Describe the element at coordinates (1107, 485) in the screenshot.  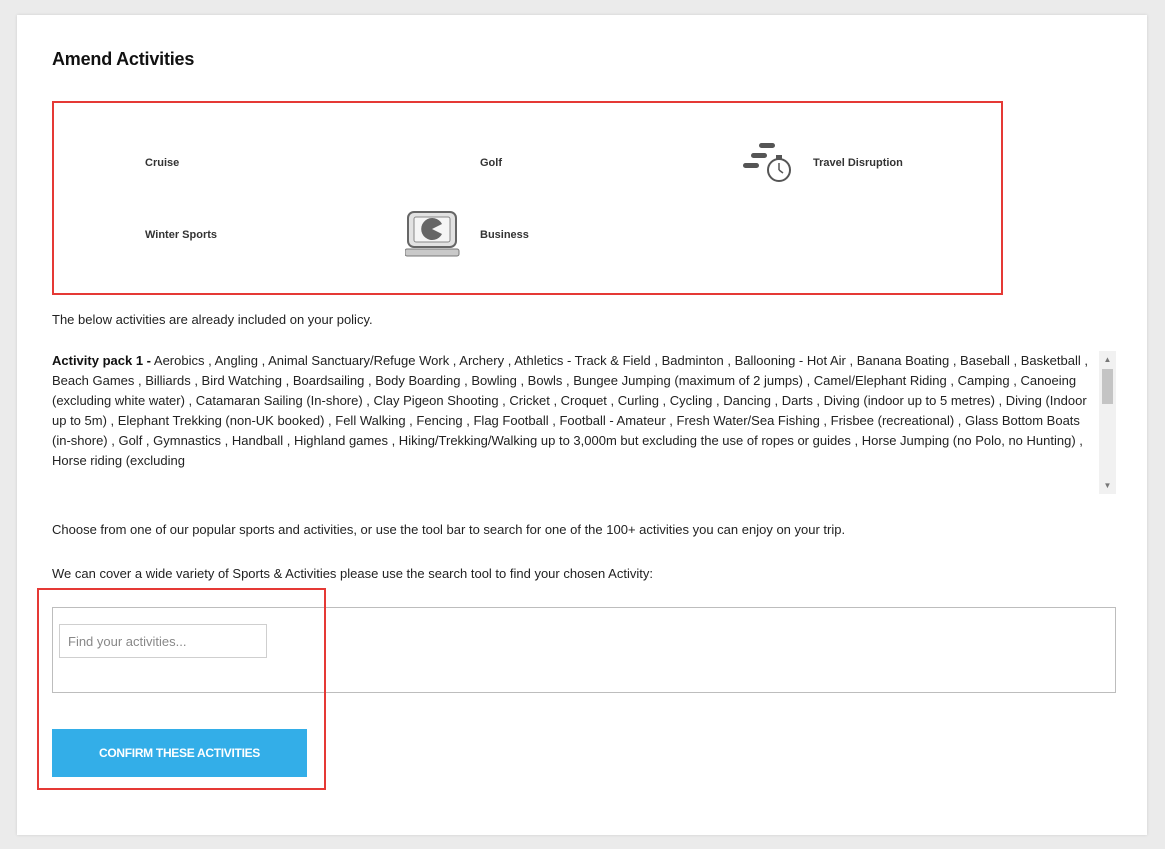
I see `scroll-down-arrow-icon: ▼` at that location.